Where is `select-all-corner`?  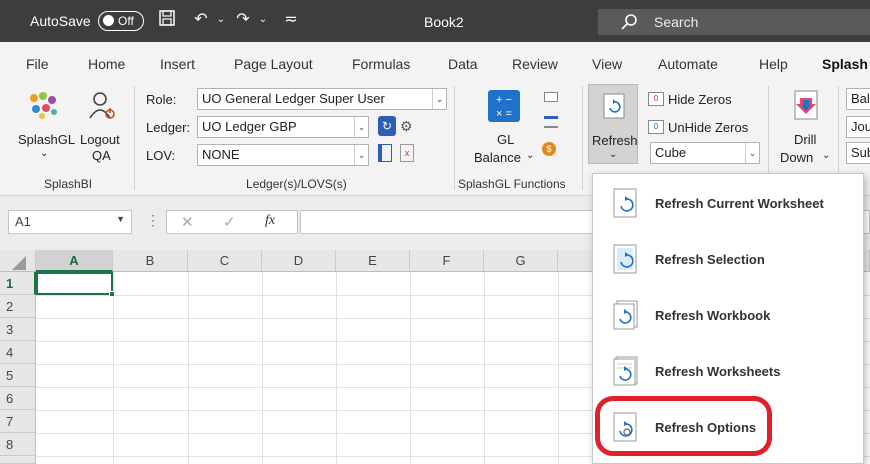 select-all-corner is located at coordinates (18, 261).